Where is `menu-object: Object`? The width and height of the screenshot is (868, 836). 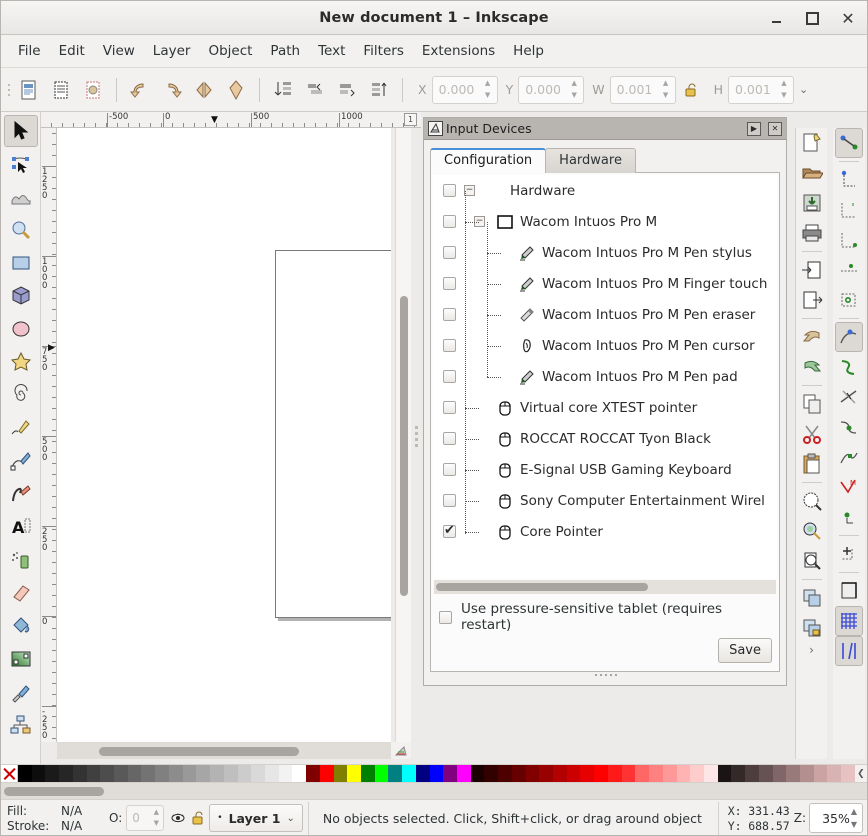 menu-object: Object is located at coordinates (230, 51).